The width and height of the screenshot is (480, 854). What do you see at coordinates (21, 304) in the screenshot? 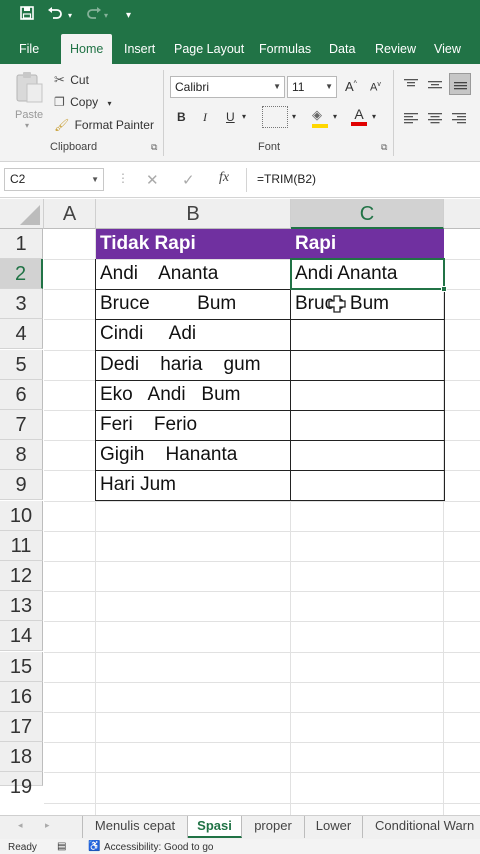
I see `row-header: 3` at bounding box center [21, 304].